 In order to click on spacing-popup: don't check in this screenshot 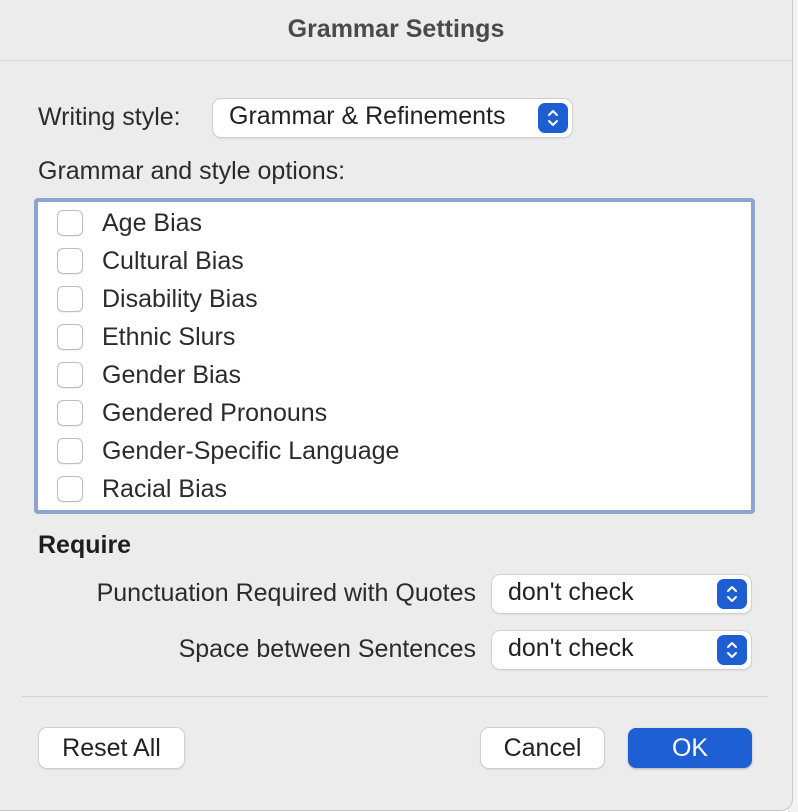, I will do `click(621, 650)`.